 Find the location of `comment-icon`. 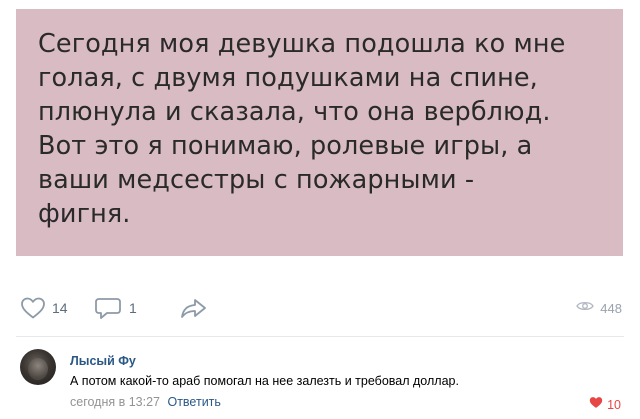

comment-icon is located at coordinates (109, 308).